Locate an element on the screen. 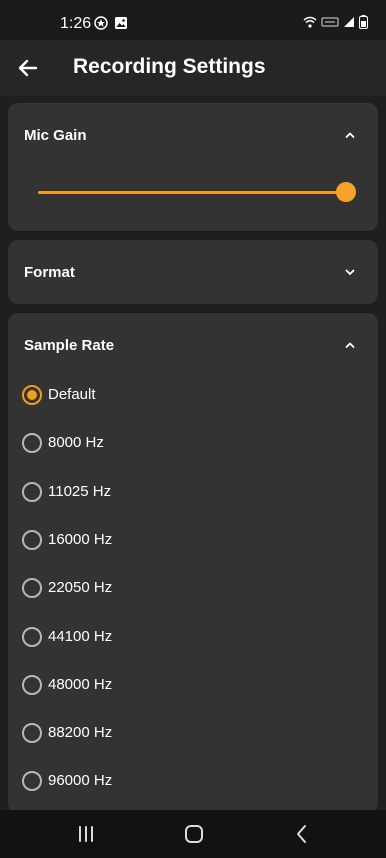  mic-gain-header: Mic Gain is located at coordinates (193, 135).